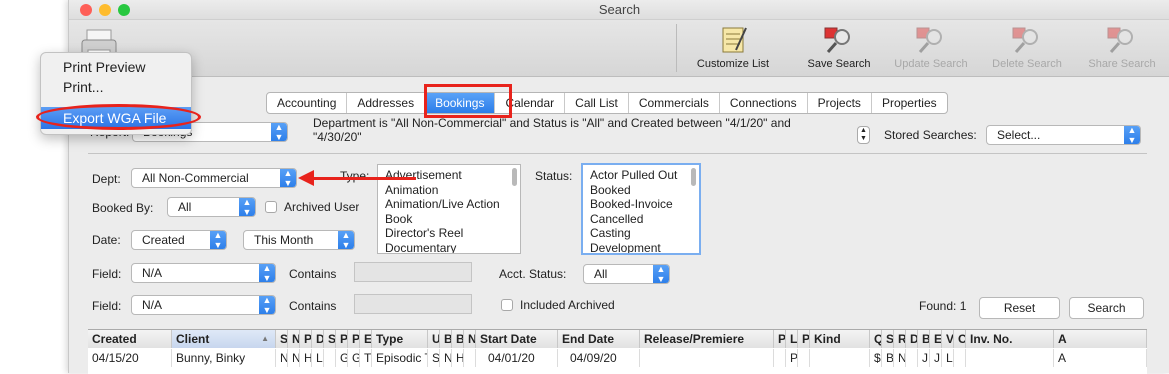  What do you see at coordinates (1063, 135) in the screenshot?
I see `stored-searches-select: Select... ▲ ▼` at bounding box center [1063, 135].